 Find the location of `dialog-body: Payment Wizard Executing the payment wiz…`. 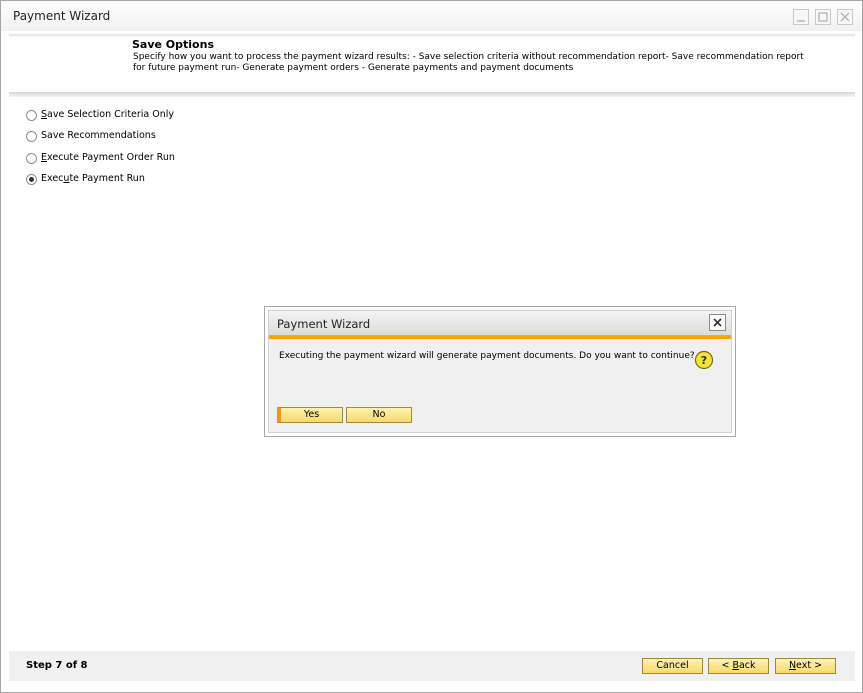

dialog-body: Payment Wizard Executing the payment wiz… is located at coordinates (500, 371).